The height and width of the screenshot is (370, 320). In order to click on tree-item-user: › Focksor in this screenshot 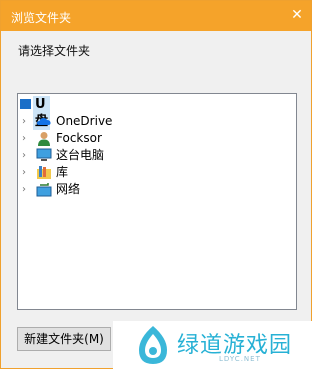, I will do `click(152, 138)`.